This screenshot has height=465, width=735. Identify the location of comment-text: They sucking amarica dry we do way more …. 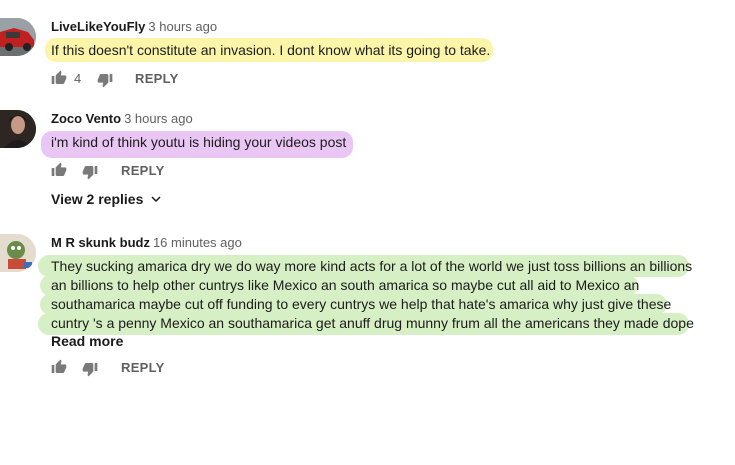
(372, 295).